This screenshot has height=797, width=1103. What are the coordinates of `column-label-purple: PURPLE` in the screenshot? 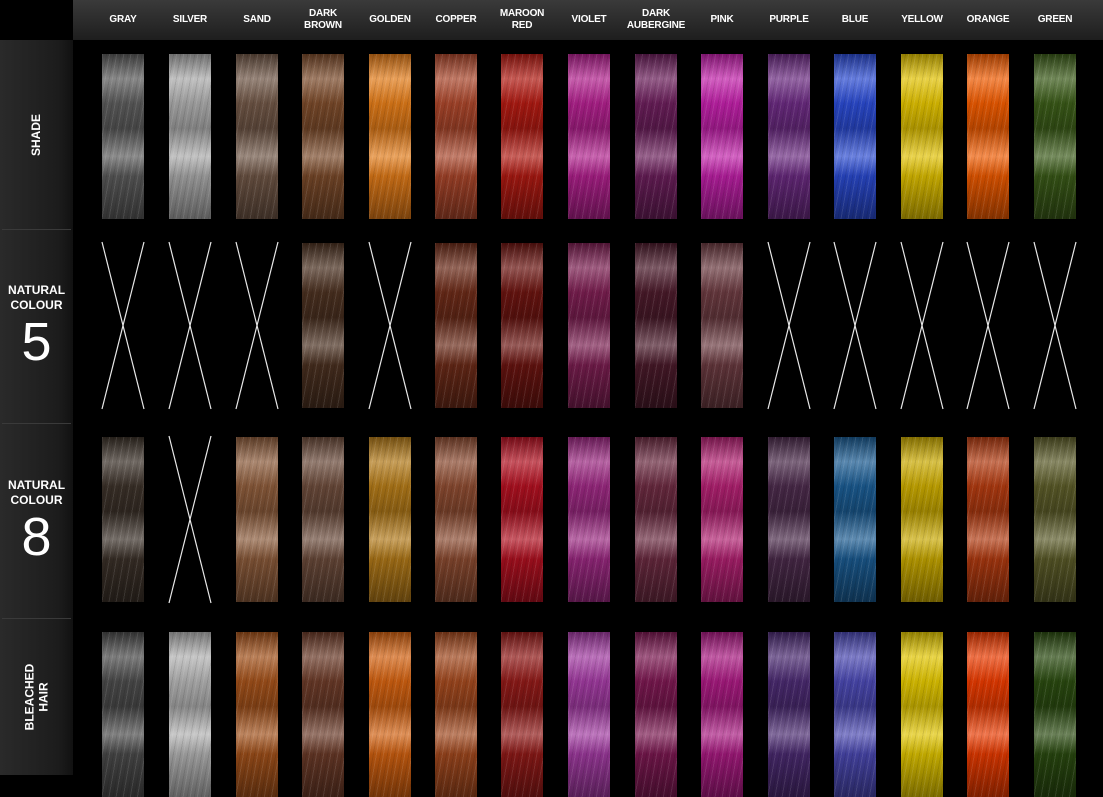 It's located at (789, 19).